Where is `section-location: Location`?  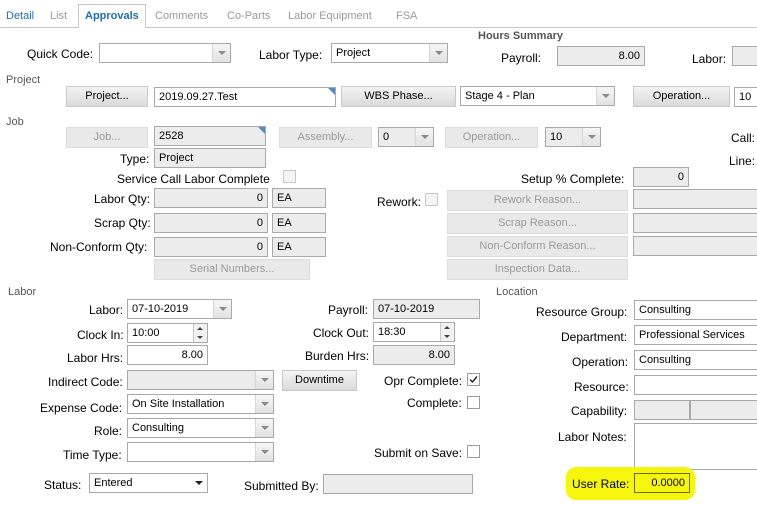 section-location: Location is located at coordinates (517, 292).